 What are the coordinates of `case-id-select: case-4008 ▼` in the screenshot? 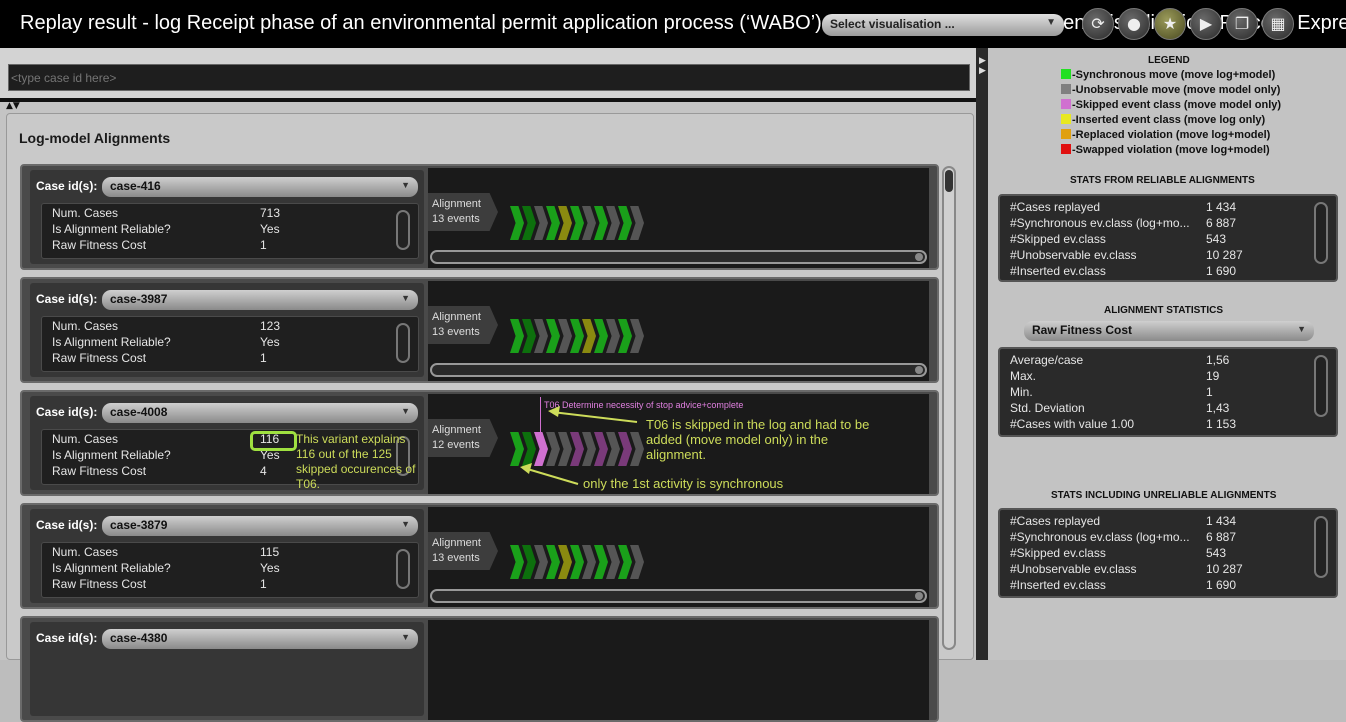 It's located at (260, 413).